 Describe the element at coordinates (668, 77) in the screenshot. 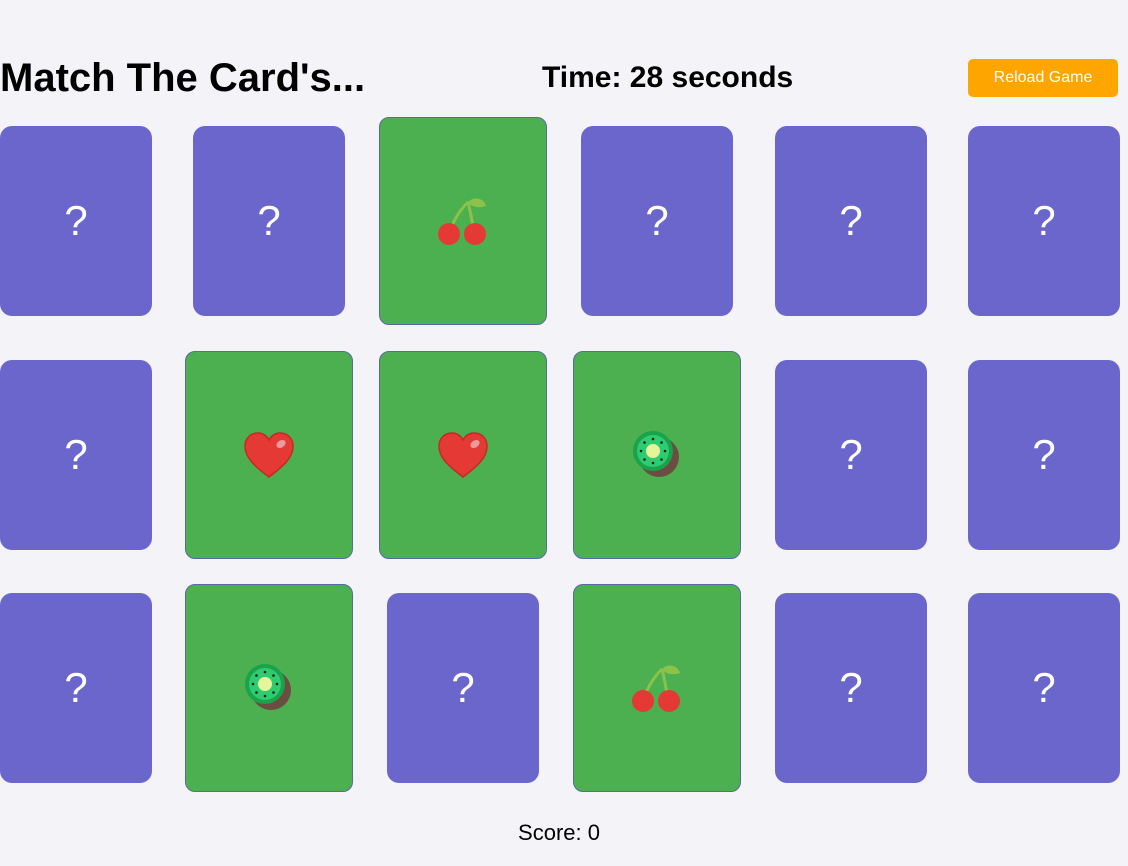

I see `timer-display: Time: 28 seconds` at that location.